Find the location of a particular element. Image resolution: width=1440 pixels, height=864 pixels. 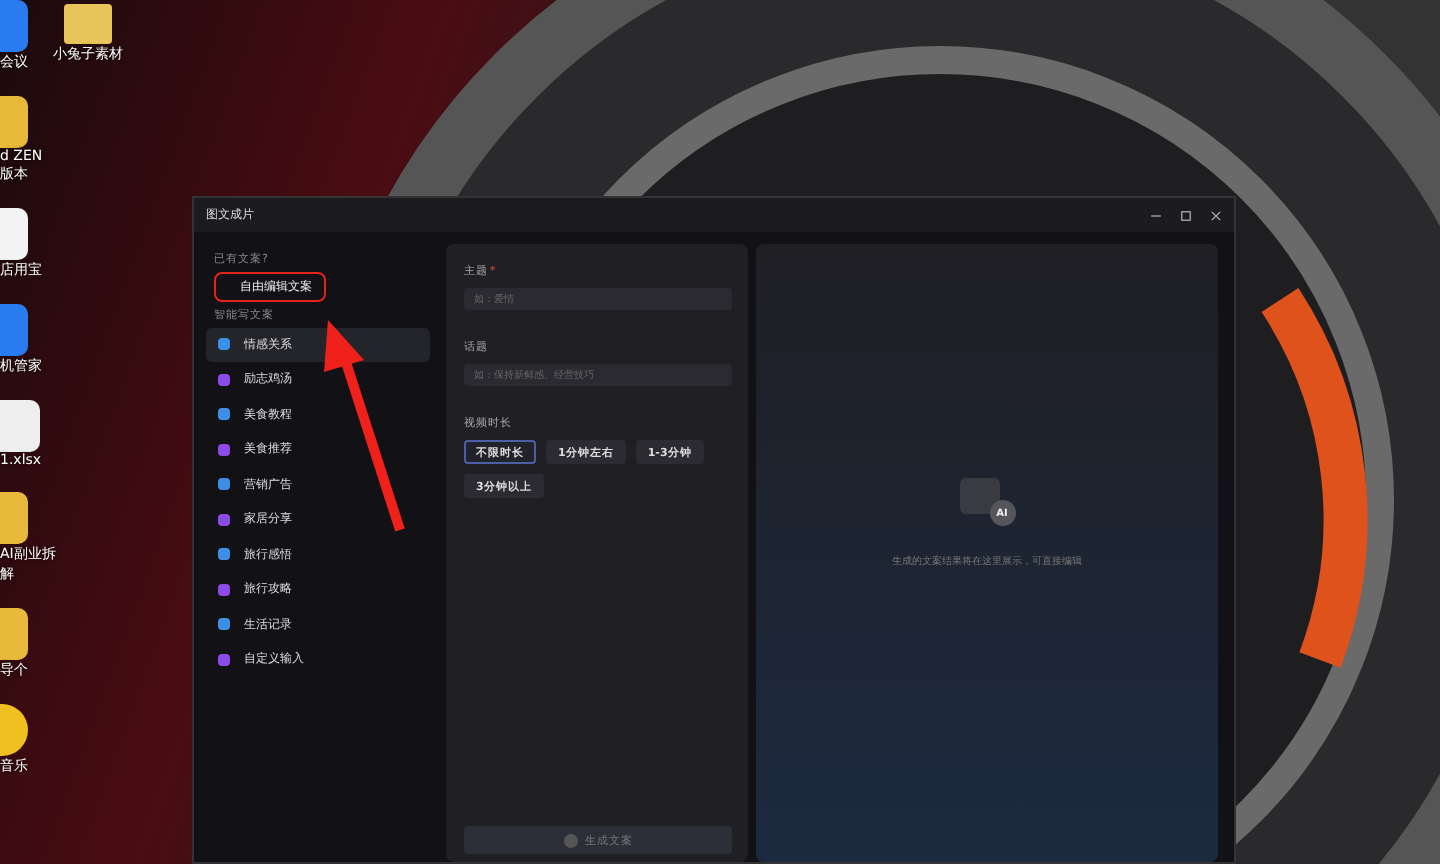

minimize-icon is located at coordinates (1156, 215).